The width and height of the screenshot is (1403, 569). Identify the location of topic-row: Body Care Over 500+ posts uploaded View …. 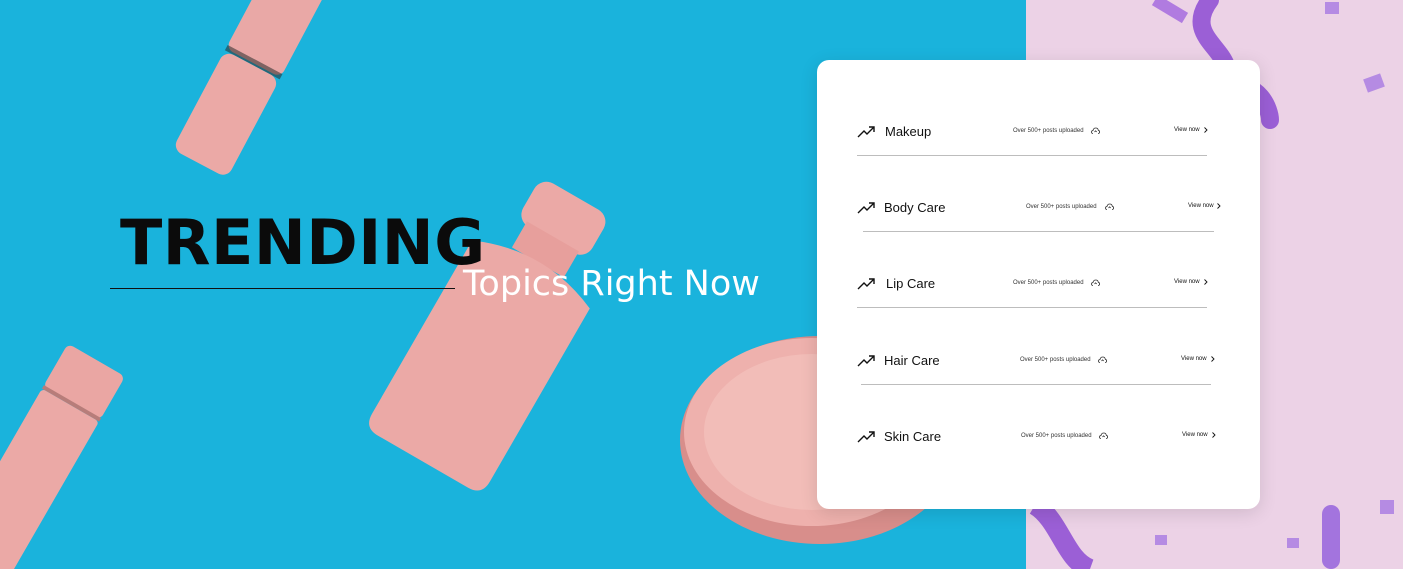
(1039, 212).